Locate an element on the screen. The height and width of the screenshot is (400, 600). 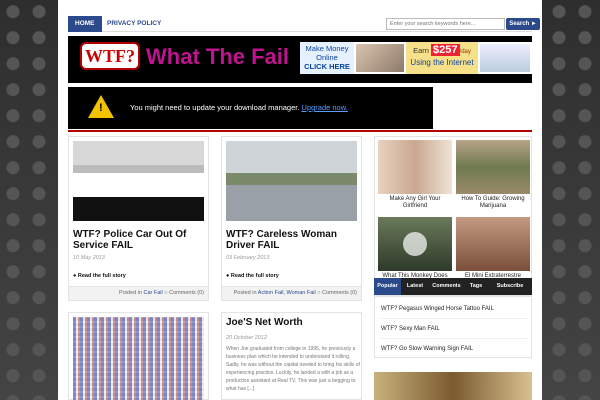
tab-subscribe: Subscribe is located at coordinates (510, 286).